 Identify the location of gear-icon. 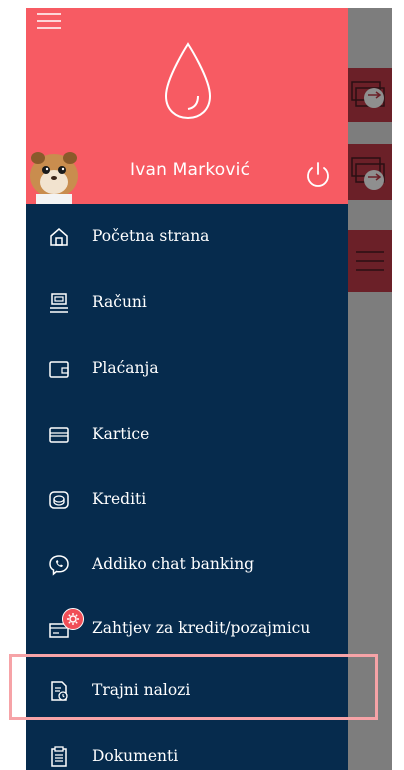
(73, 619).